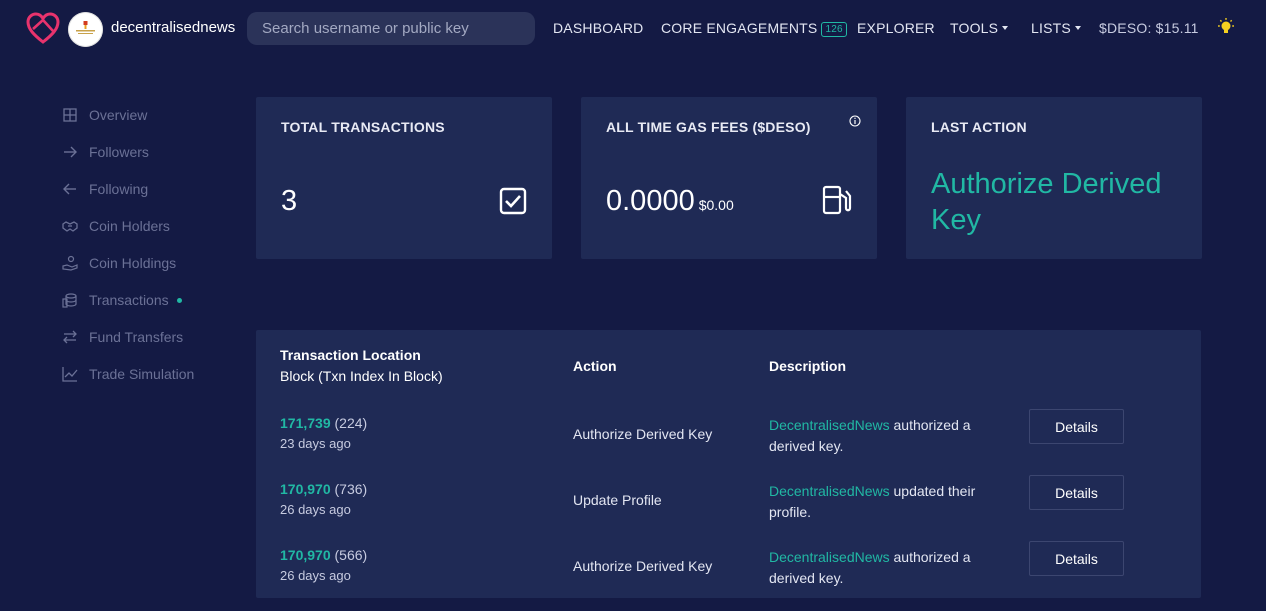 This screenshot has height=611, width=1266. What do you see at coordinates (70, 152) in the screenshot?
I see `arrow-right-icon` at bounding box center [70, 152].